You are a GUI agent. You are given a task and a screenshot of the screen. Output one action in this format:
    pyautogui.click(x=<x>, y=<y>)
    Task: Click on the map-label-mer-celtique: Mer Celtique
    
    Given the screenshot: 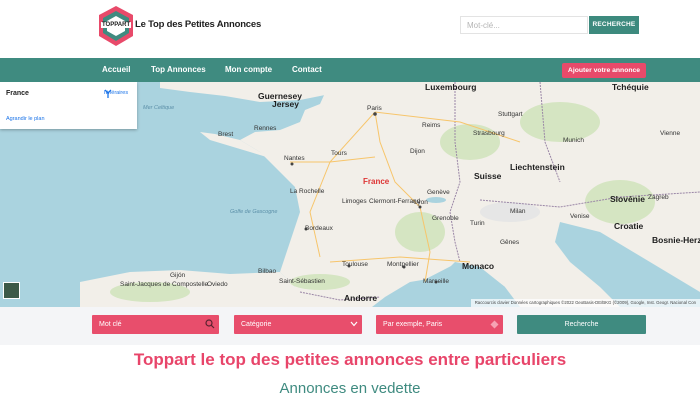 What is the action you would take?
    pyautogui.click(x=159, y=108)
    